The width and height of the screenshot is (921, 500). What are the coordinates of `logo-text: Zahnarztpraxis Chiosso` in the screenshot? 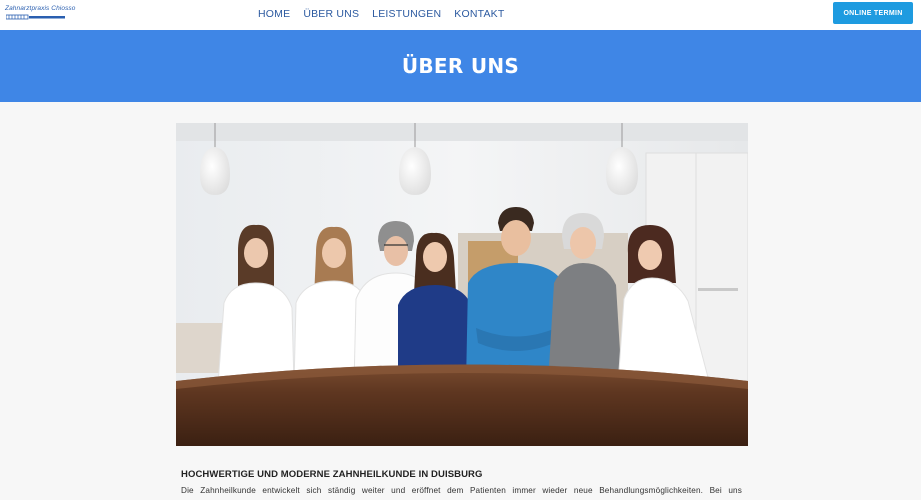 It's located at (40, 8).